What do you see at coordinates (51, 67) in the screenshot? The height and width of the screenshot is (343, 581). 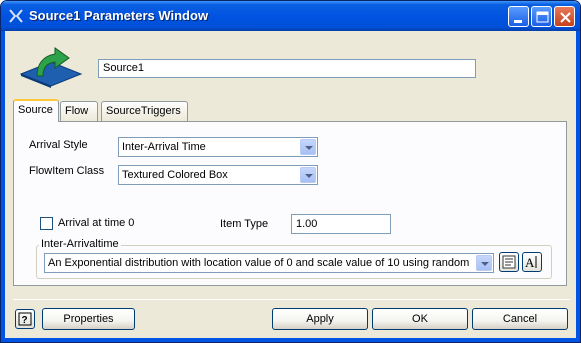 I see `source-arrow-icon` at bounding box center [51, 67].